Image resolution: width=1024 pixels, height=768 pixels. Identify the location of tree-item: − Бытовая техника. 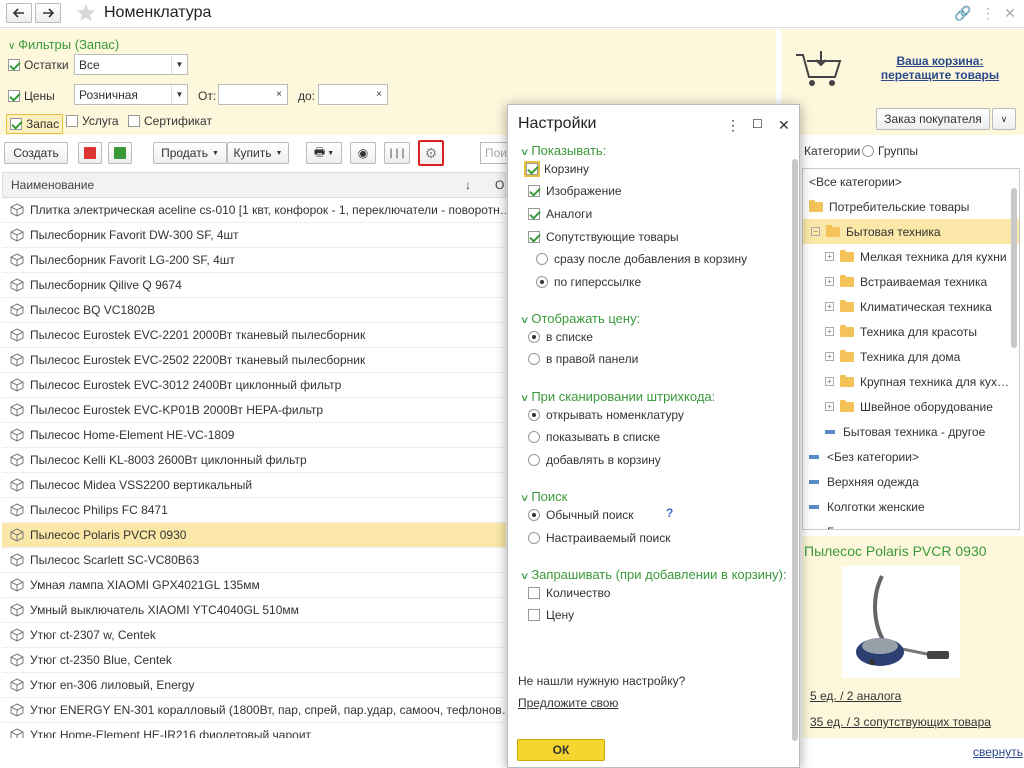
(911, 231).